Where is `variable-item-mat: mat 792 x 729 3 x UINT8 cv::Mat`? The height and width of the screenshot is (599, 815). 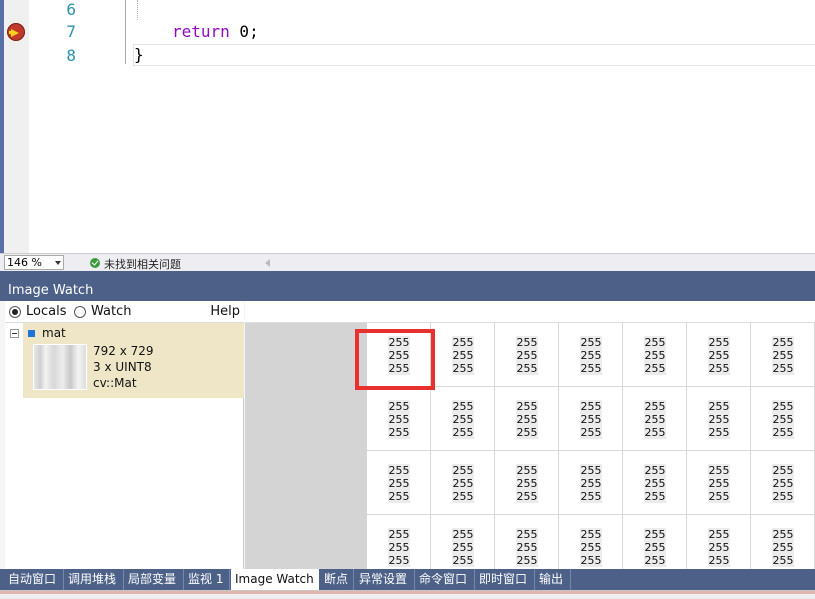 variable-item-mat: mat 792 x 729 3 x UINT8 cv::Mat is located at coordinates (133, 360).